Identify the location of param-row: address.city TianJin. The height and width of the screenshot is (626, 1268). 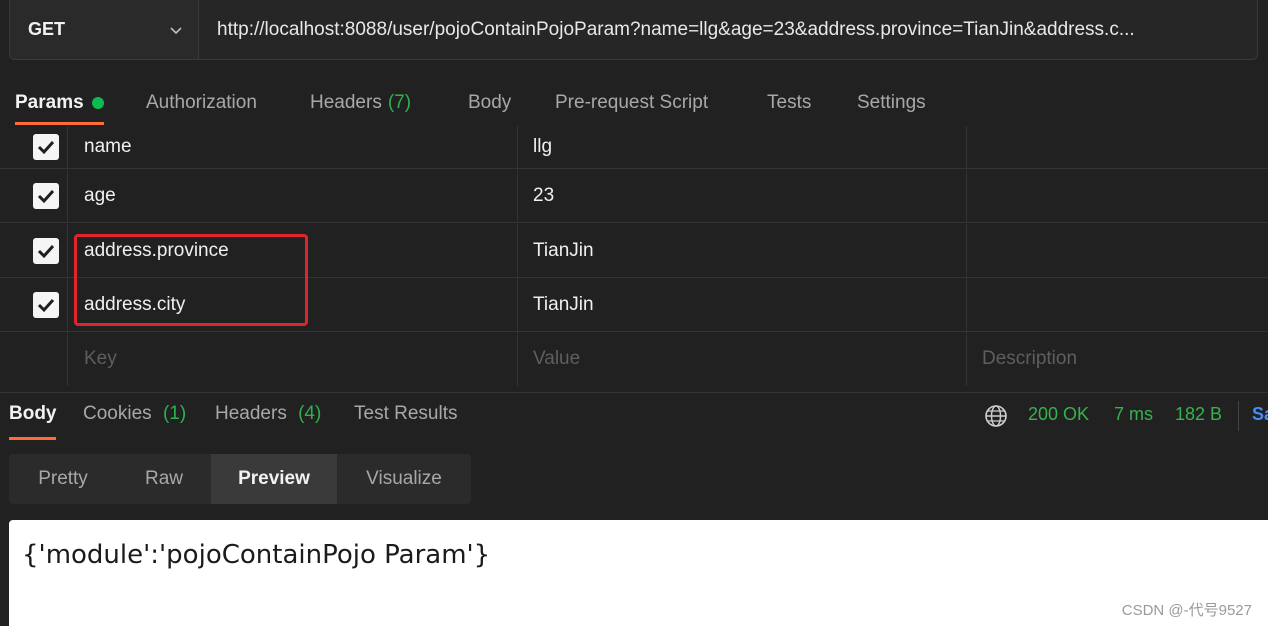
(634, 305).